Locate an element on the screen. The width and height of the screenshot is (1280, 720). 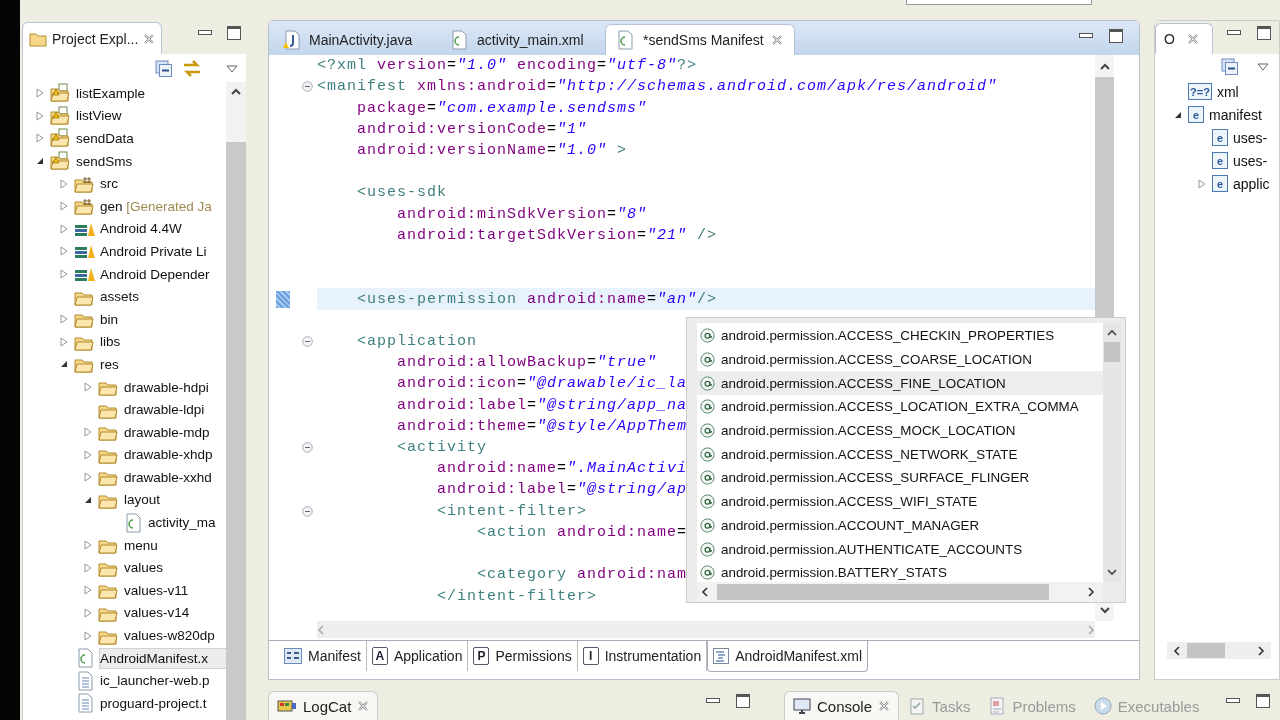
code-line: android:versionCode="1" is located at coordinates (472, 129).